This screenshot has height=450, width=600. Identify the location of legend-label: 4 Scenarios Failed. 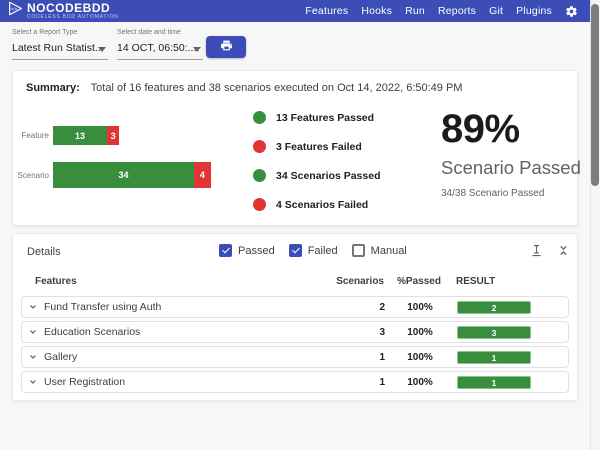
(322, 204).